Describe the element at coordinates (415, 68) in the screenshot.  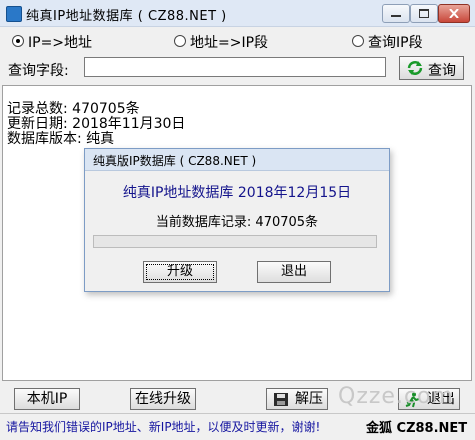
I see `refresh-icon` at that location.